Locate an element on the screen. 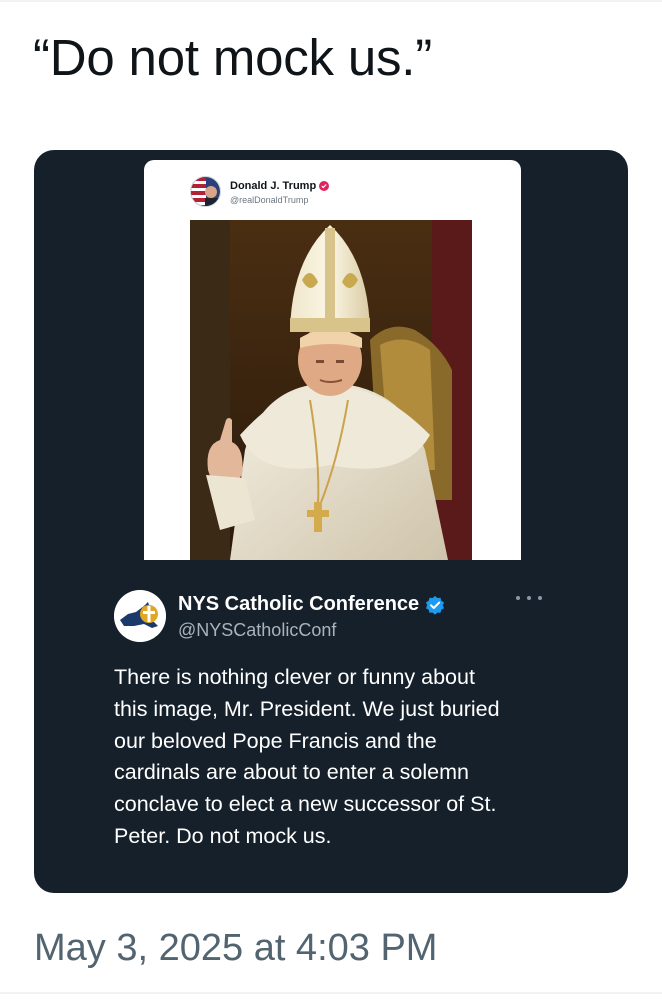 This screenshot has height=1000, width=662. embedded-avatar is located at coordinates (205, 191).